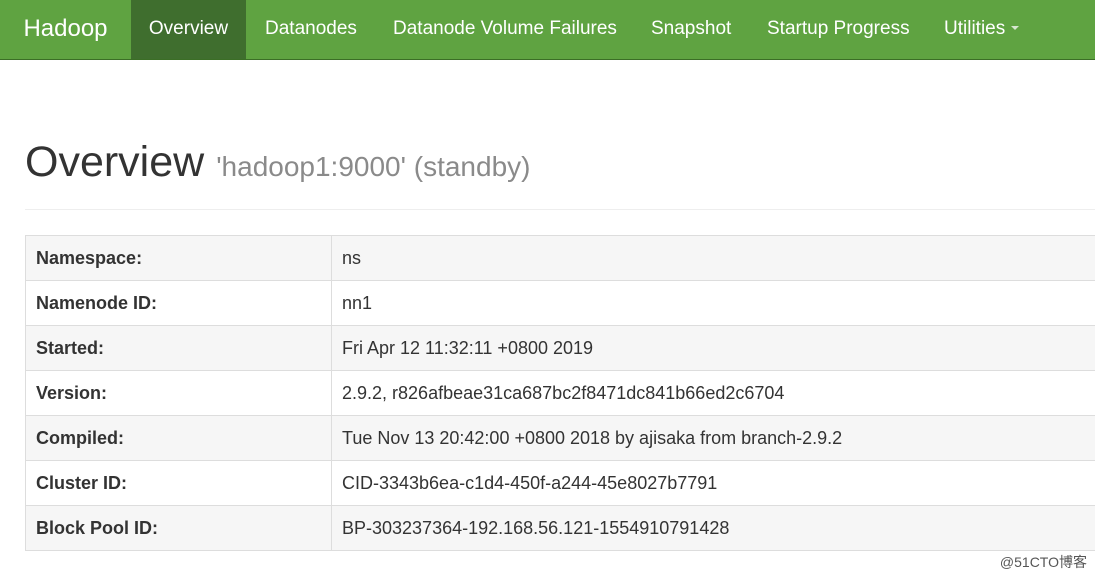 This screenshot has height=580, width=1095. I want to click on table-row: Started: Fri Apr 12 11:32:11 +0800 2019, so click(560, 348).